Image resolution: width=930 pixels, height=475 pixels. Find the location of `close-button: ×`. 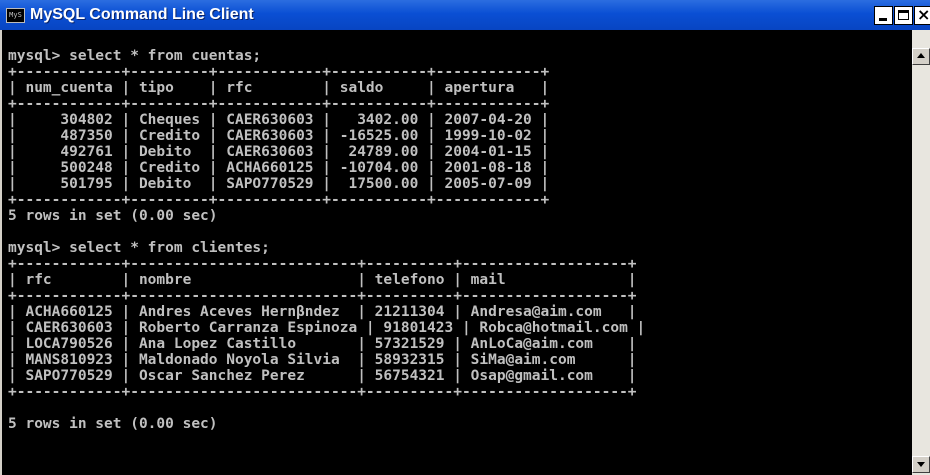

close-button: × is located at coordinates (922, 15).